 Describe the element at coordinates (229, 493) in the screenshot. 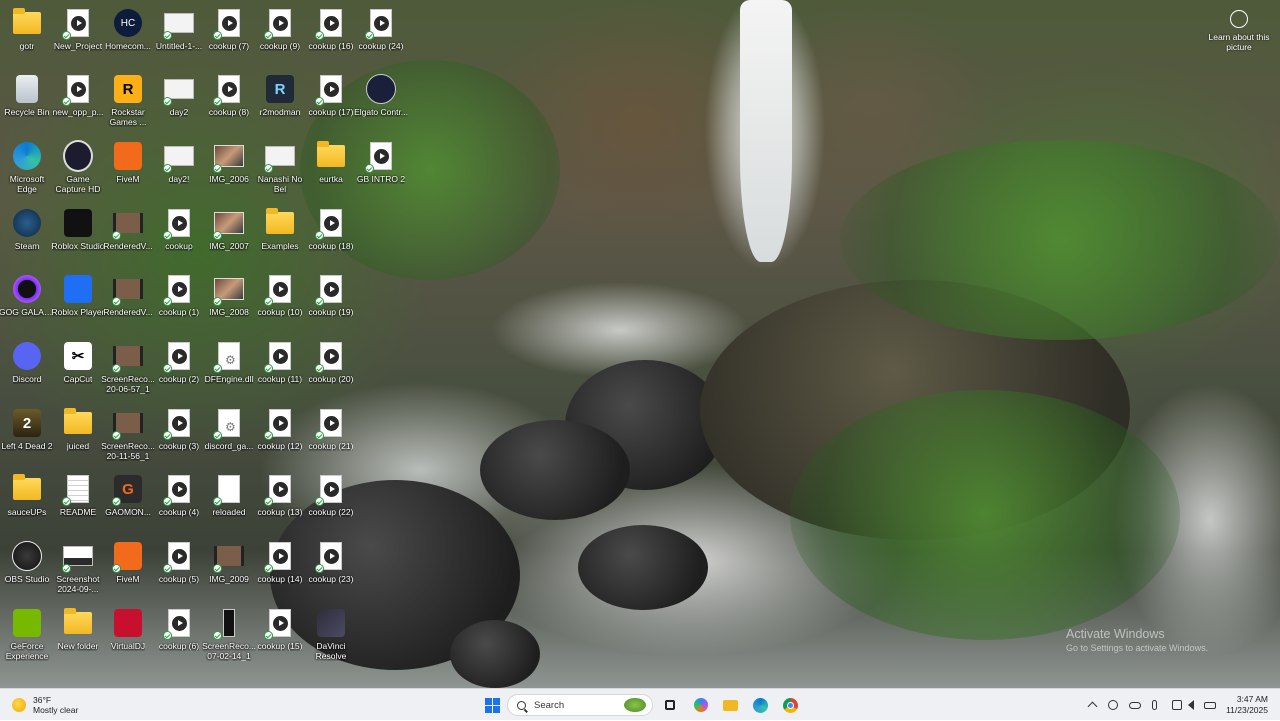

I see `desktop-icon: reloaded` at that location.